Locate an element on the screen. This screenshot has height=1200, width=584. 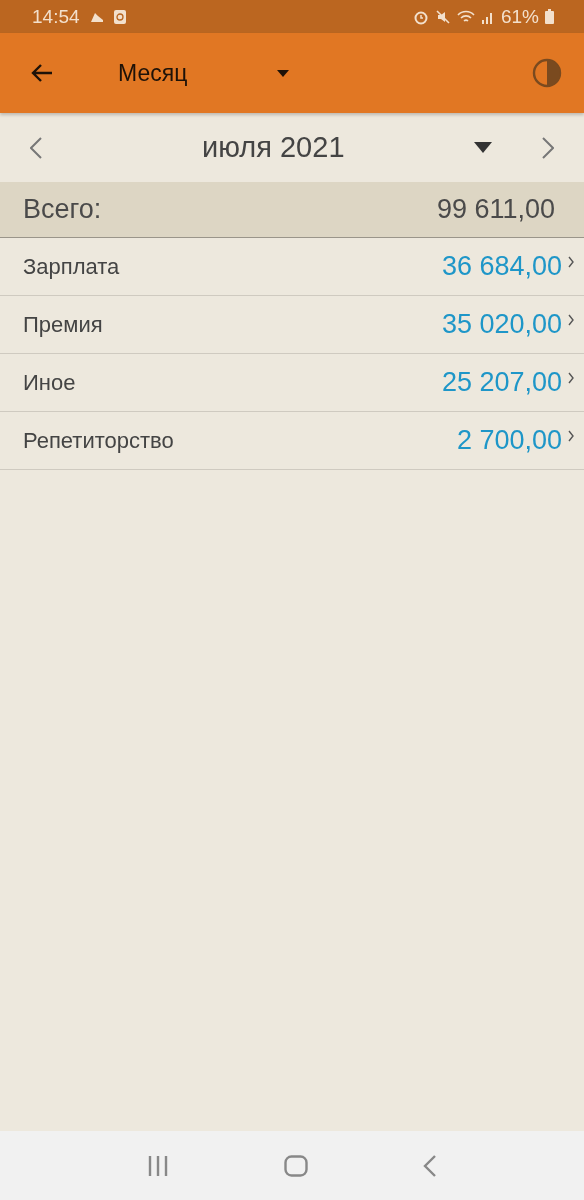
category-amount: 25 207,00 is located at coordinates (501, 382).